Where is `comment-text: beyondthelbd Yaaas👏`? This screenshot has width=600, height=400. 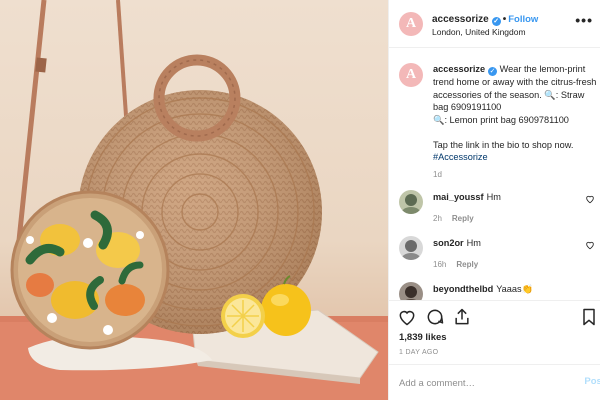 comment-text: beyondthelbd Yaaas👏 is located at coordinates (483, 289).